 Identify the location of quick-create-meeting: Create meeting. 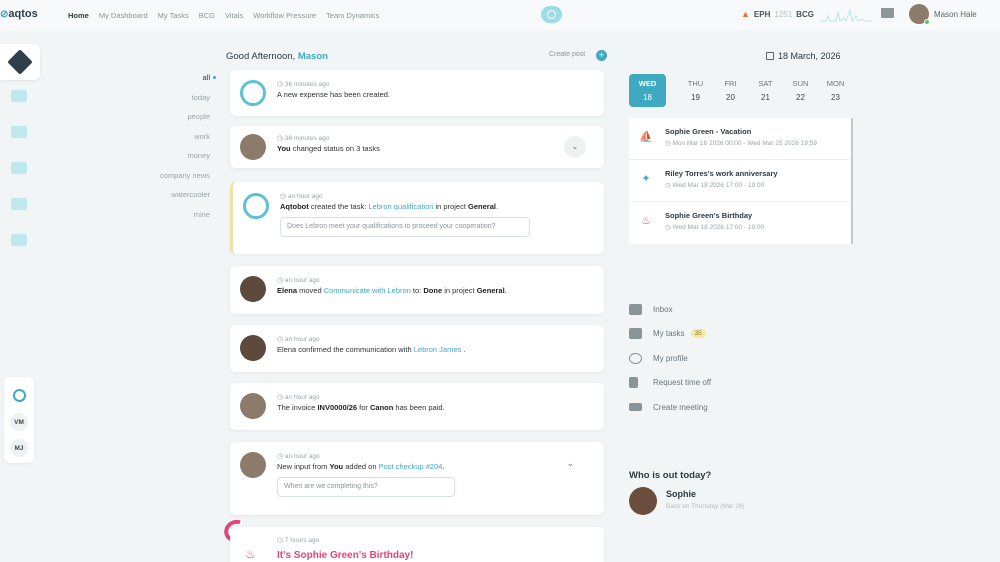
(670, 407).